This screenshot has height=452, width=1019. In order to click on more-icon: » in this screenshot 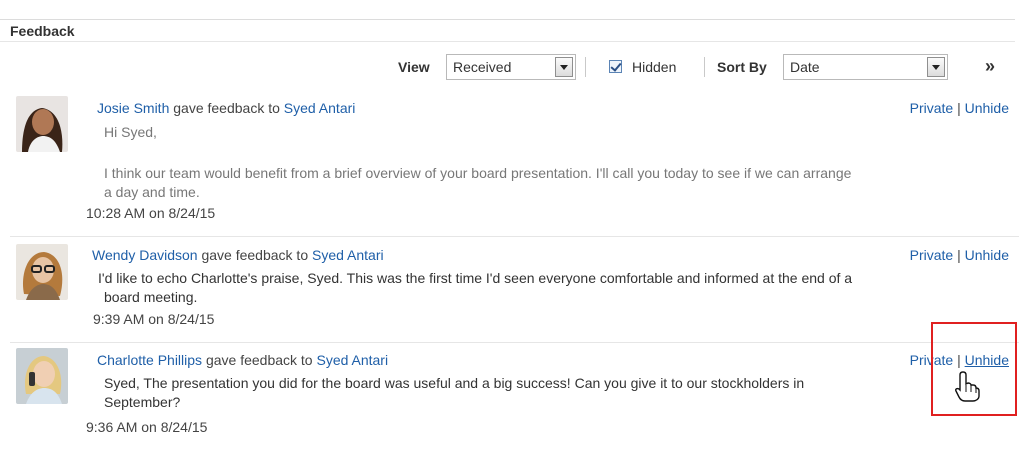, I will do `click(990, 66)`.